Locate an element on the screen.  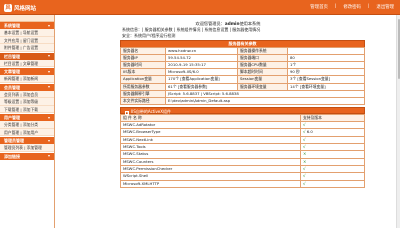
header-links: 管理首页 | 修改密码 | 退出管理 is located at coordinates (352, 7).